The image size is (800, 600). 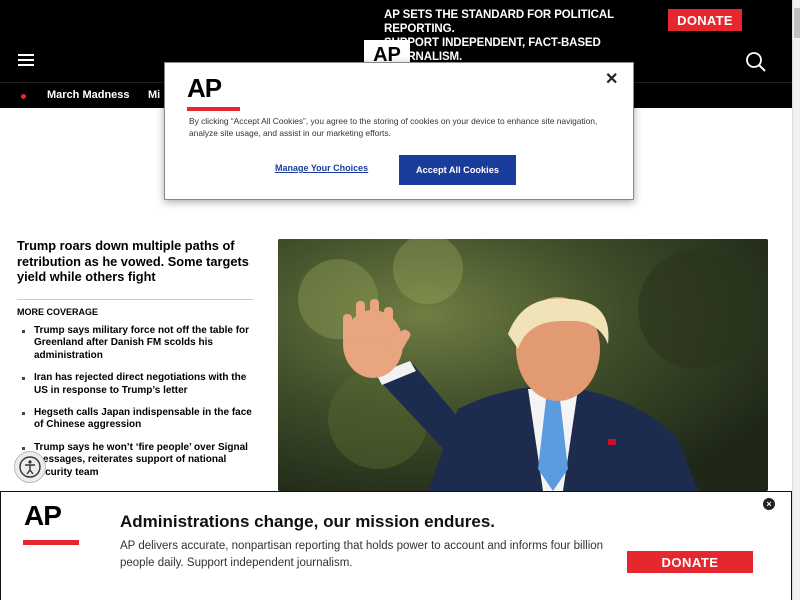 What do you see at coordinates (154, 95) in the screenshot?
I see `nav-item-partial: Mi` at bounding box center [154, 95].